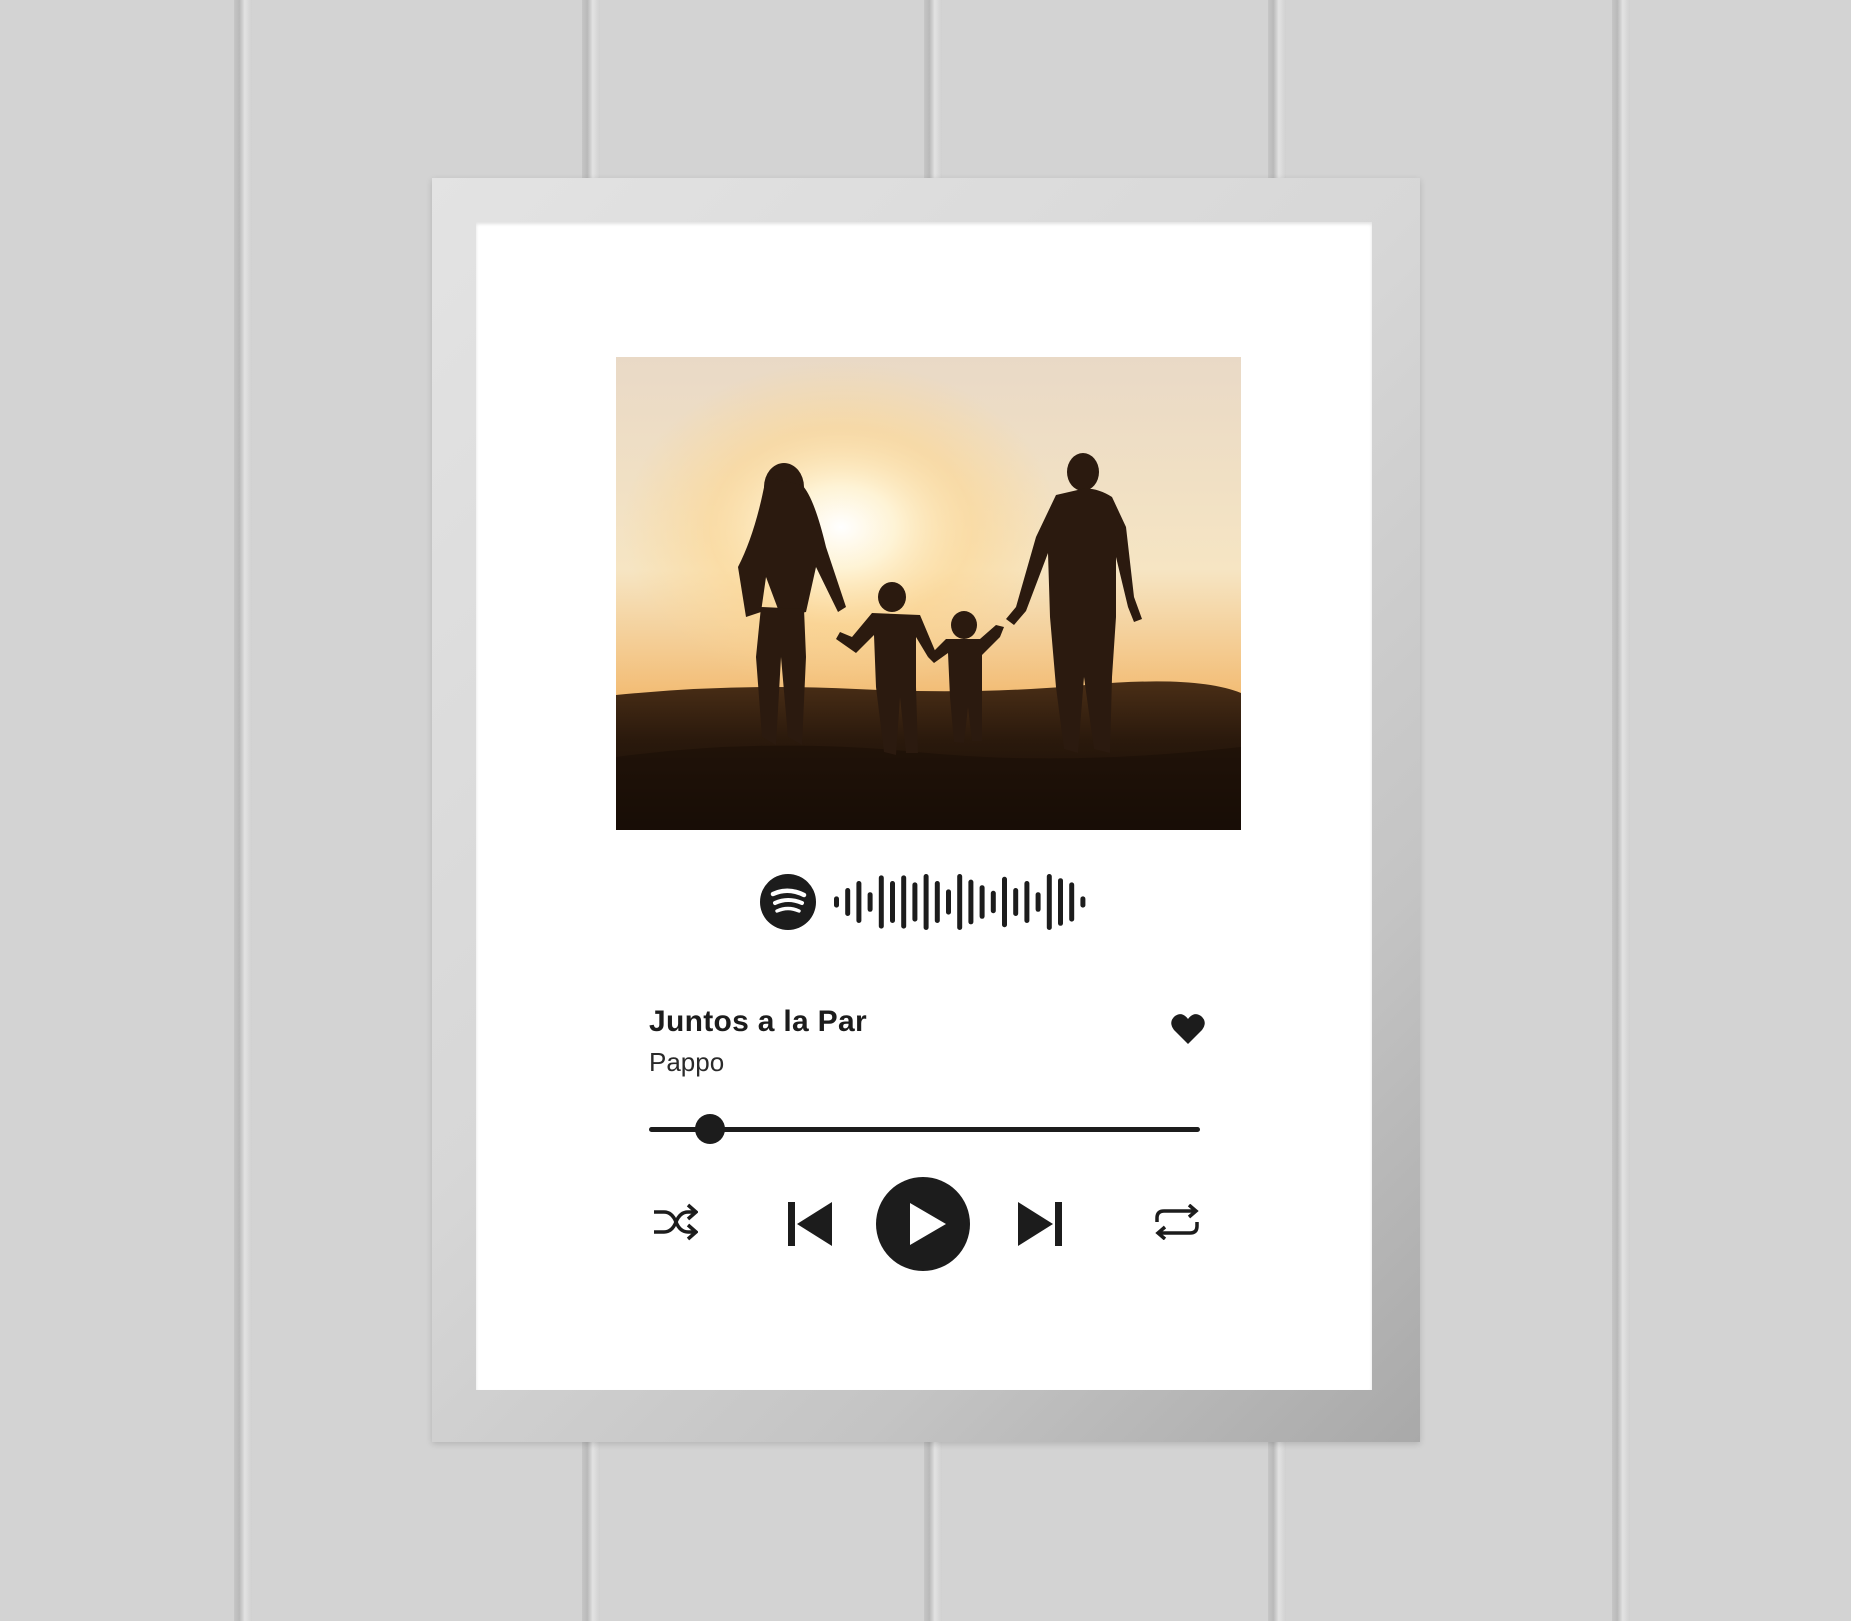 The height and width of the screenshot is (1621, 1851). I want to click on repeat-icon, so click(1177, 1222).